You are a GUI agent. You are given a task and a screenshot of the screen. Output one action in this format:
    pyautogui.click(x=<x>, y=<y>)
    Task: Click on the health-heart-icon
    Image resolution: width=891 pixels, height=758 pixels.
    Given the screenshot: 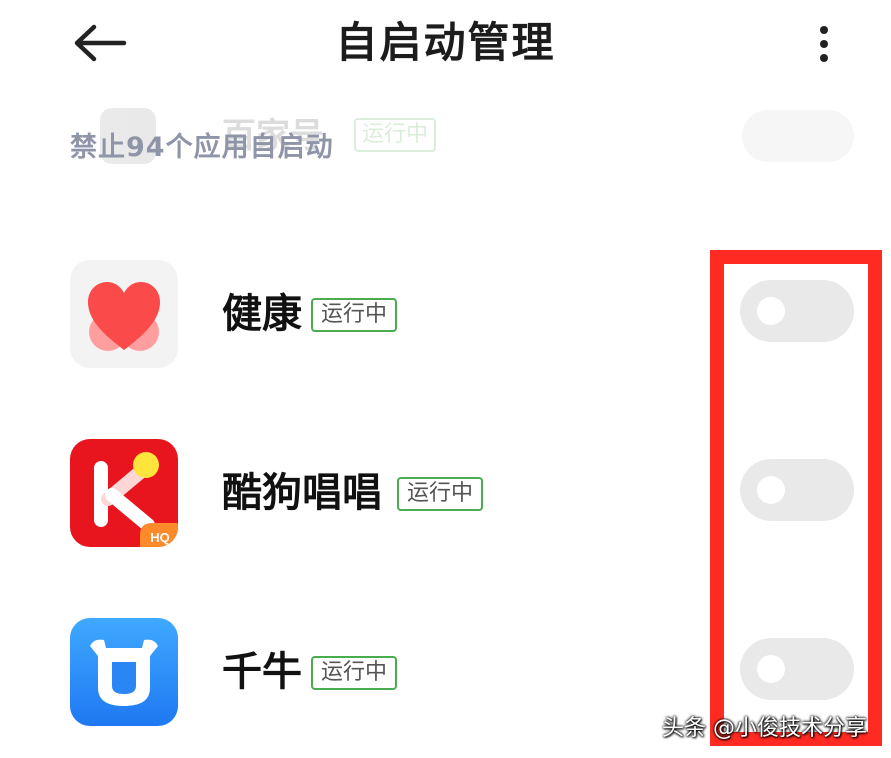 What is the action you would take?
    pyautogui.click(x=124, y=314)
    